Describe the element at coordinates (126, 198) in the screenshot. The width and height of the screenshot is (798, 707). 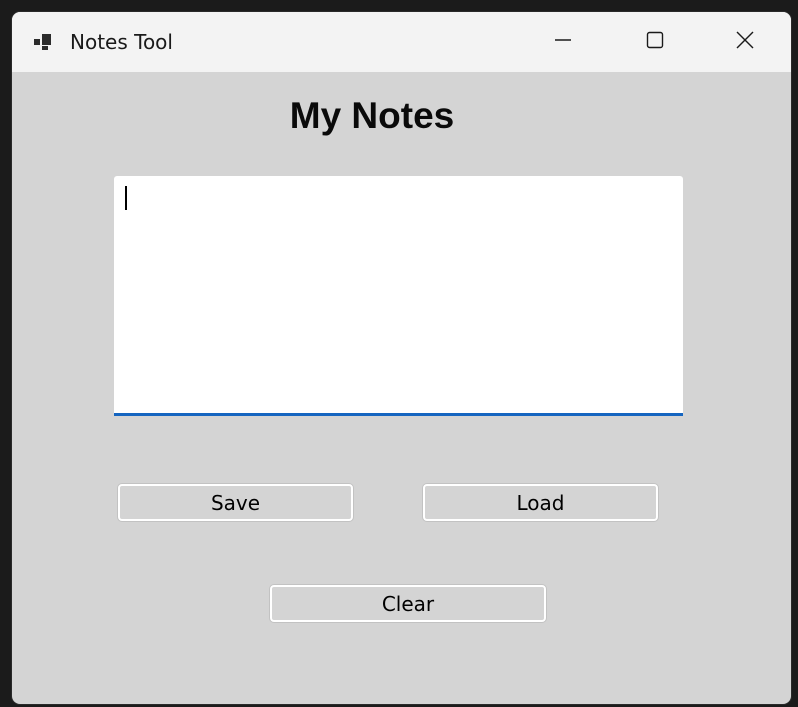
I see `text-caret` at that location.